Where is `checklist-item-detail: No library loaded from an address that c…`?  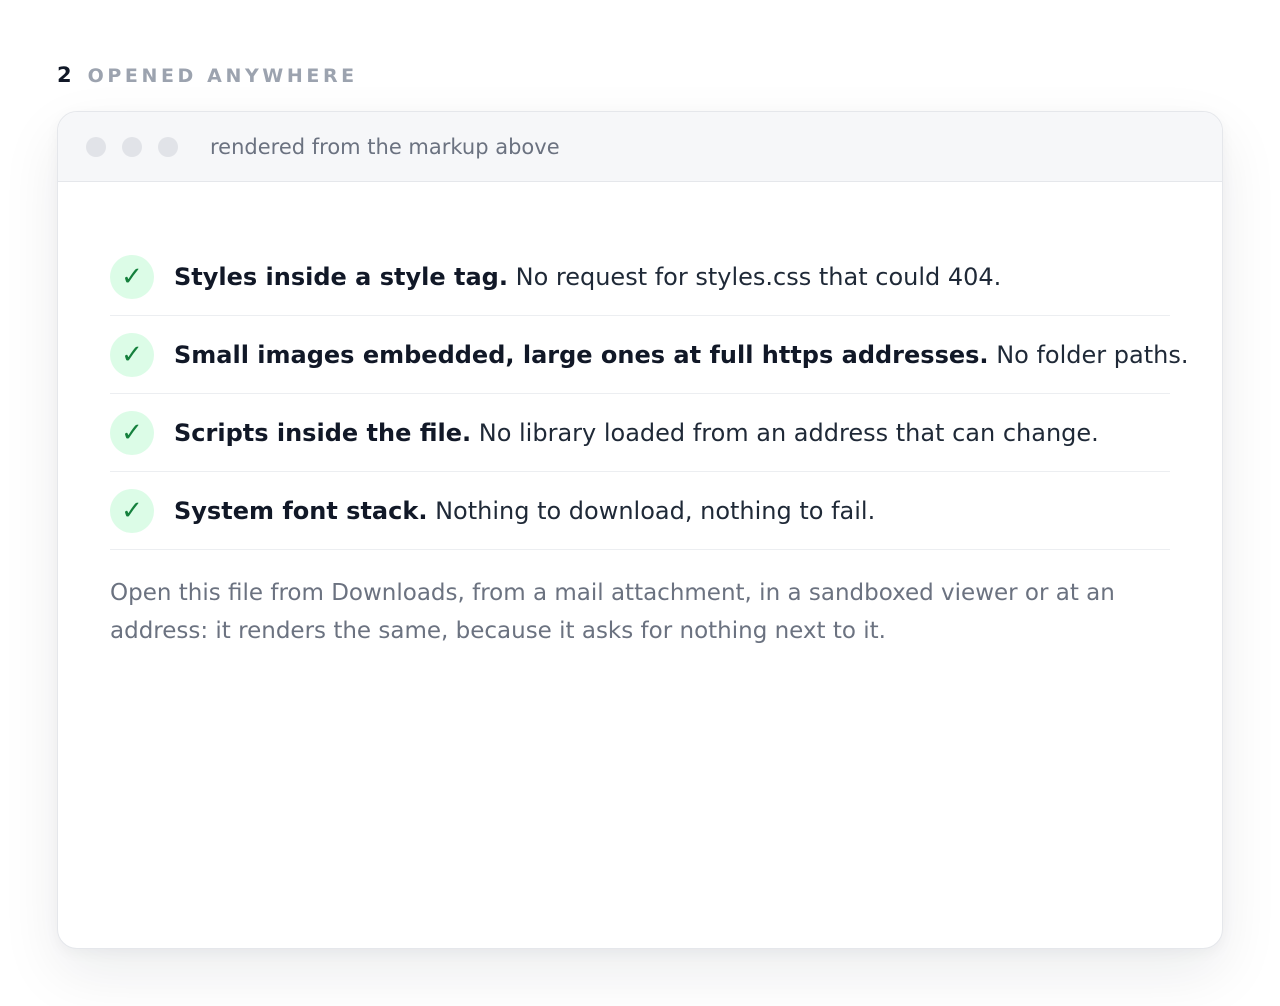 checklist-item-detail: No library loaded from an address that c… is located at coordinates (788, 432).